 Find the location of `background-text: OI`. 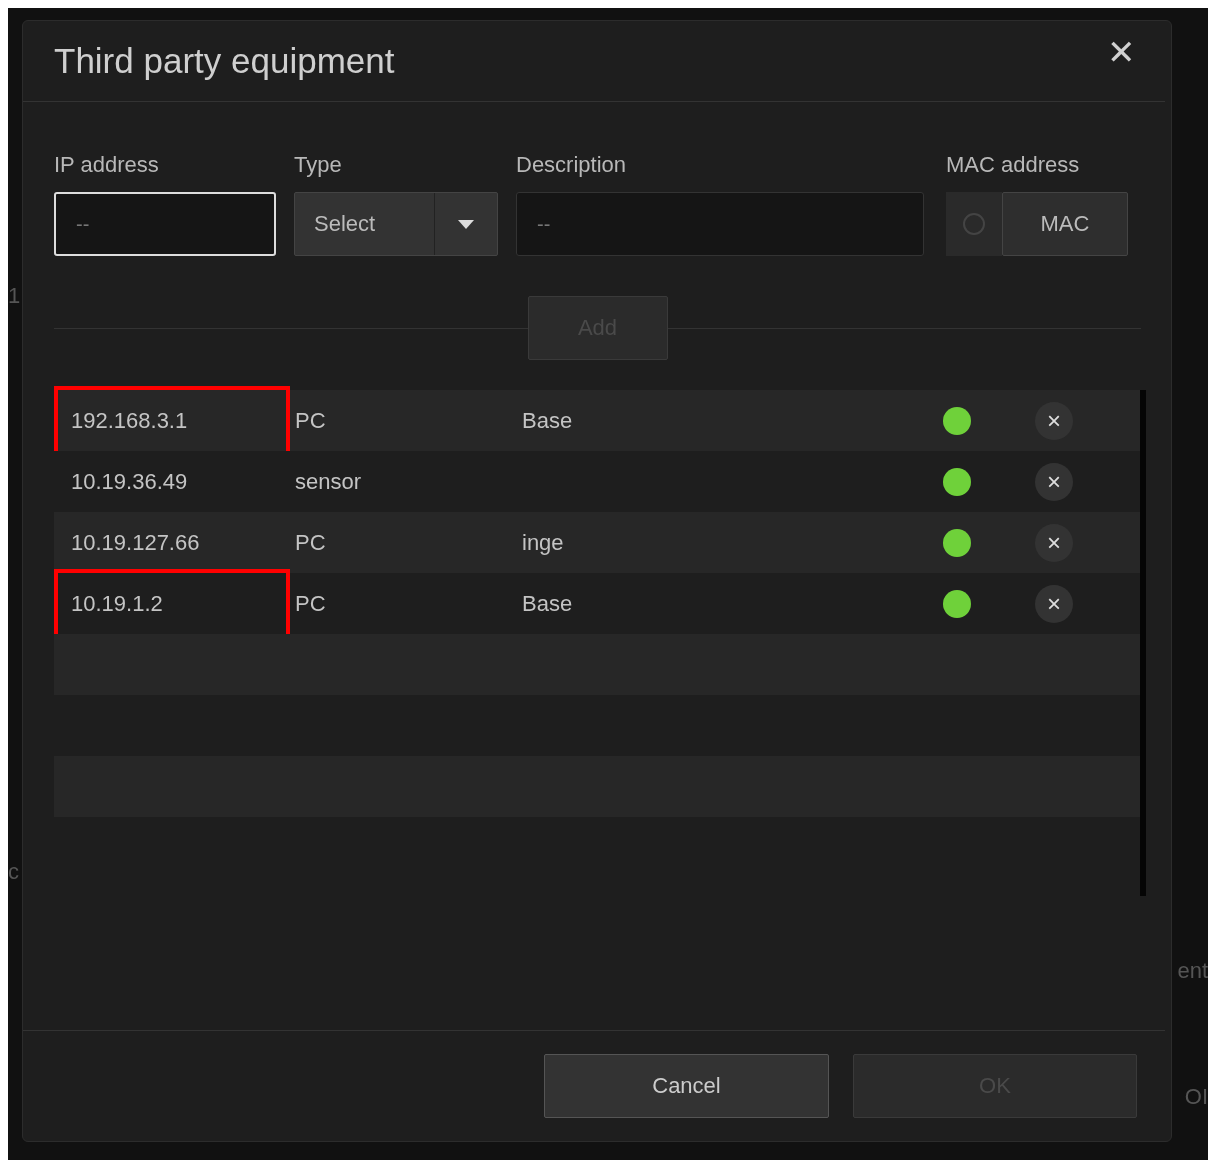

background-text: OI is located at coordinates (1196, 1097).